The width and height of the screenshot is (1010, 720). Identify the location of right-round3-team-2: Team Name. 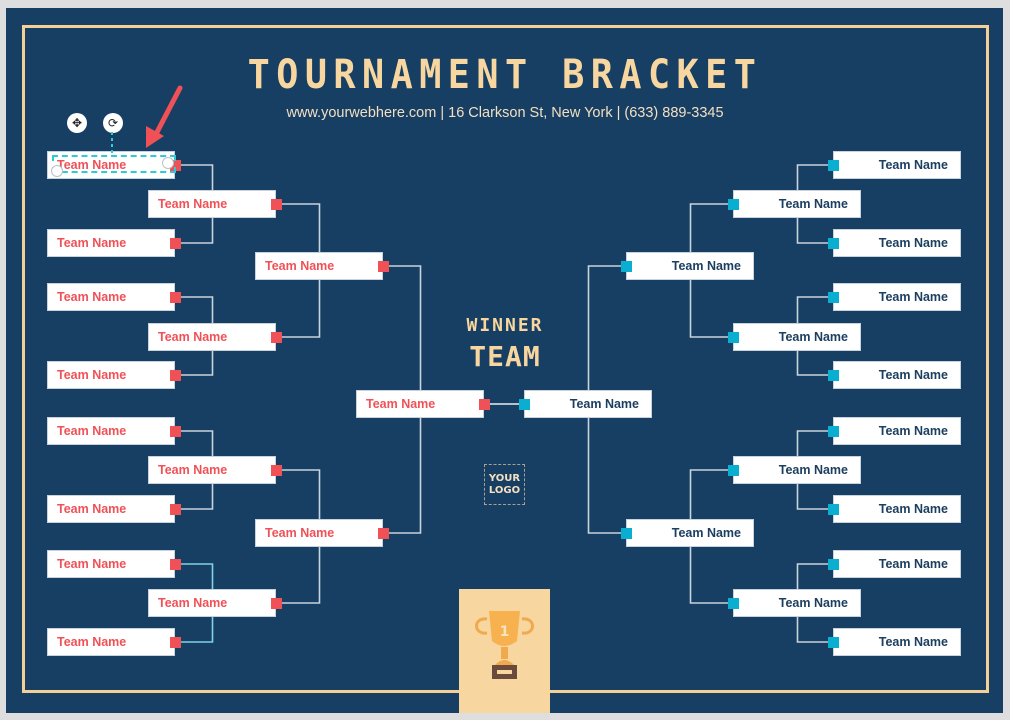
(690, 533).